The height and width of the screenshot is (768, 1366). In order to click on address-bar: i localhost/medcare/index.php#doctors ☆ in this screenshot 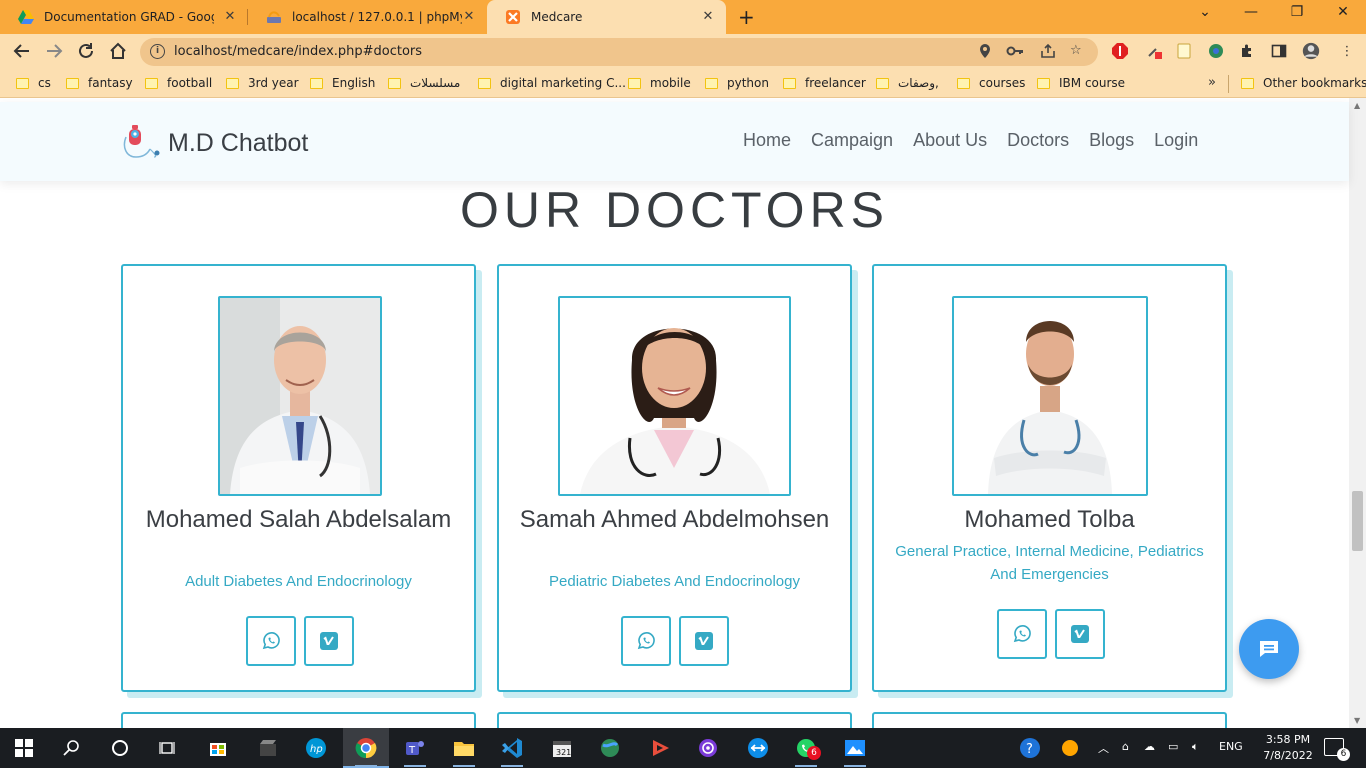, I will do `click(619, 52)`.